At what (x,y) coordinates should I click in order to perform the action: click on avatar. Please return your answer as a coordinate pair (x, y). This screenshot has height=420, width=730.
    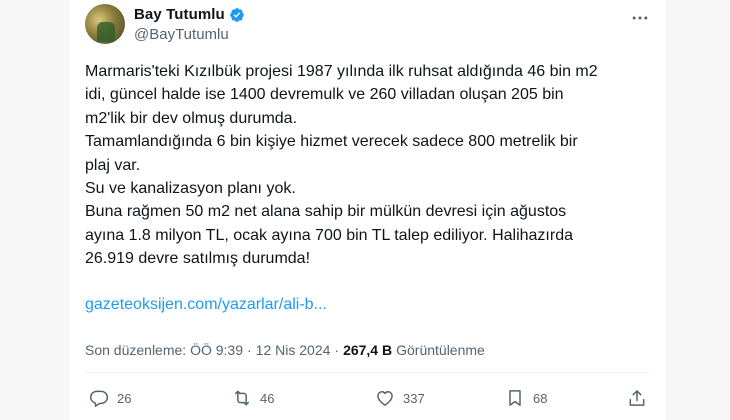
    Looking at the image, I should click on (105, 24).